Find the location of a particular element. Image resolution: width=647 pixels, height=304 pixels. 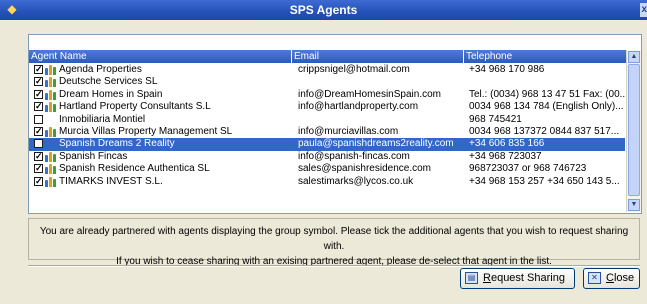

vertical-scrollbar: ▲ ▼ is located at coordinates (633, 131).